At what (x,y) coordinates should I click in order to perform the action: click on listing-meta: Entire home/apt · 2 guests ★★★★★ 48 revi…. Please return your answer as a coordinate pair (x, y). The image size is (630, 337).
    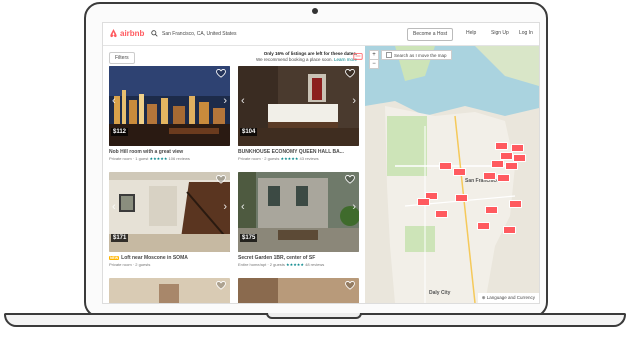
    Looking at the image, I should click on (298, 264).